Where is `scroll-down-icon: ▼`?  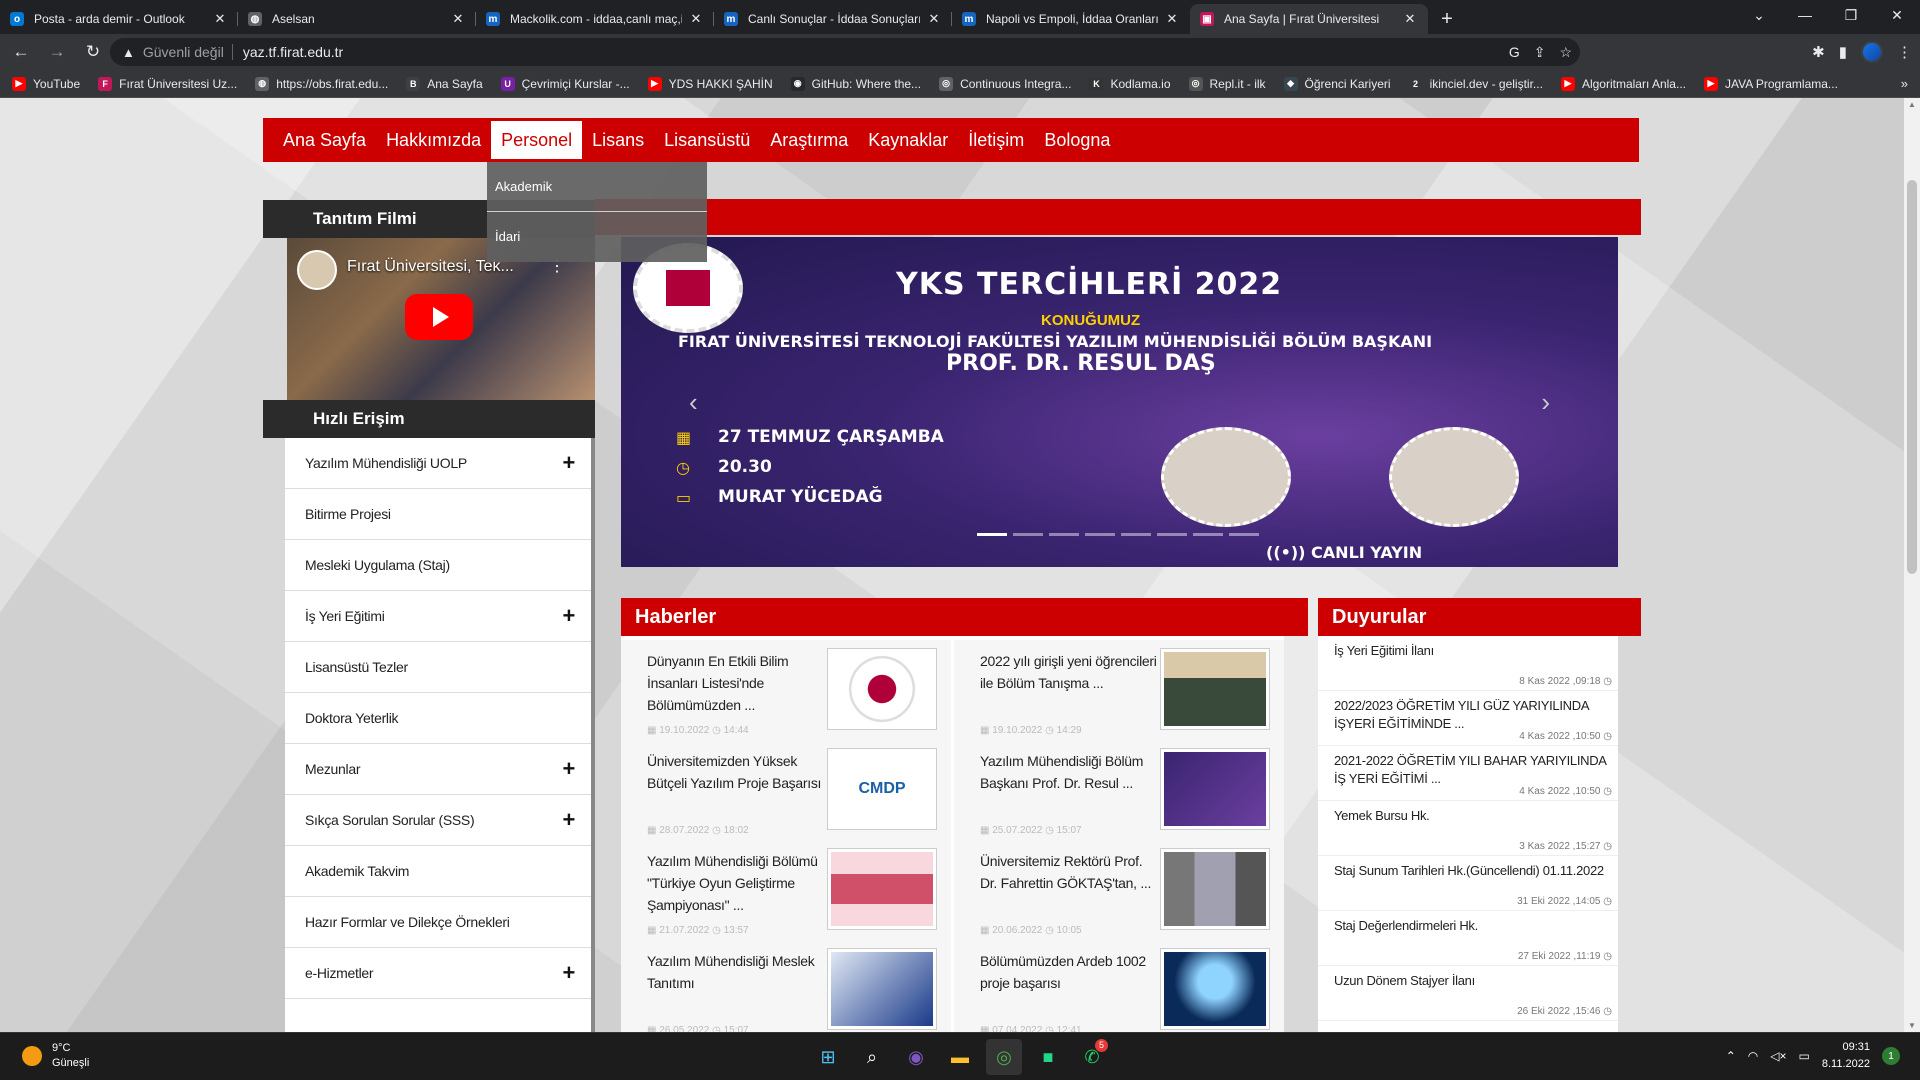
scroll-down-icon: ▼ is located at coordinates (1912, 1025).